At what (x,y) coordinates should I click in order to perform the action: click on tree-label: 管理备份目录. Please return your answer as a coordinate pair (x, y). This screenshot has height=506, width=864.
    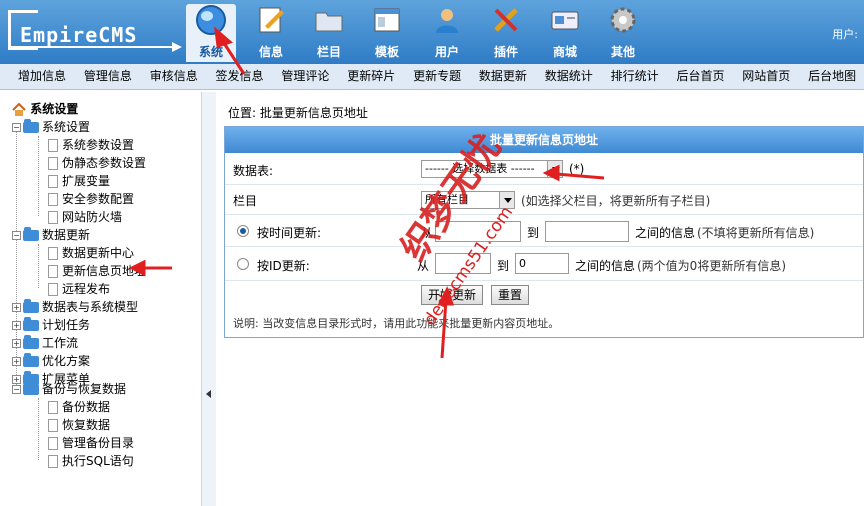
    Looking at the image, I should click on (98, 443).